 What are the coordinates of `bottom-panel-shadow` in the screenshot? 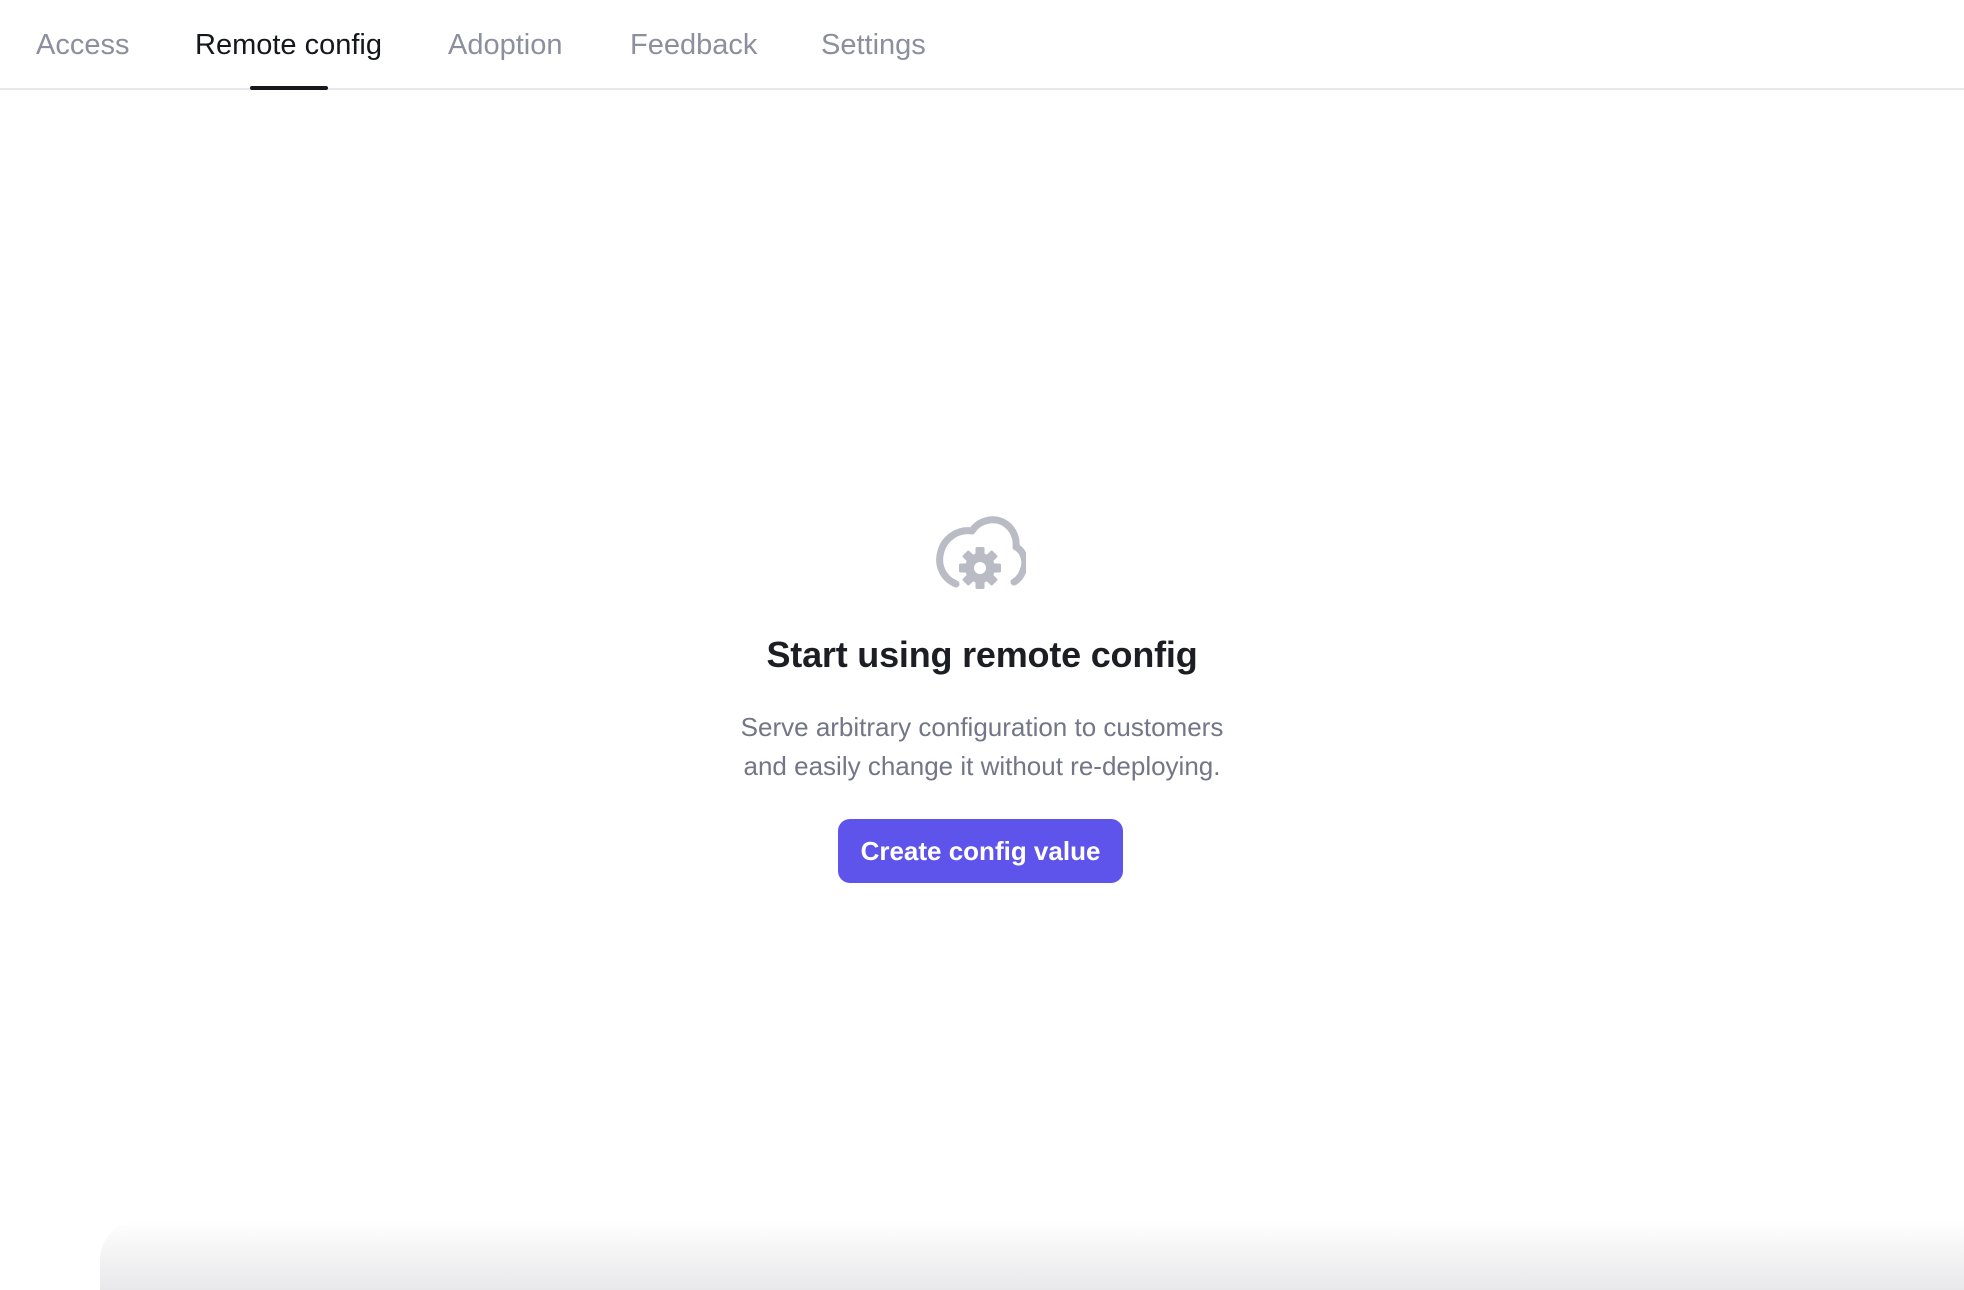 It's located at (1032, 1255).